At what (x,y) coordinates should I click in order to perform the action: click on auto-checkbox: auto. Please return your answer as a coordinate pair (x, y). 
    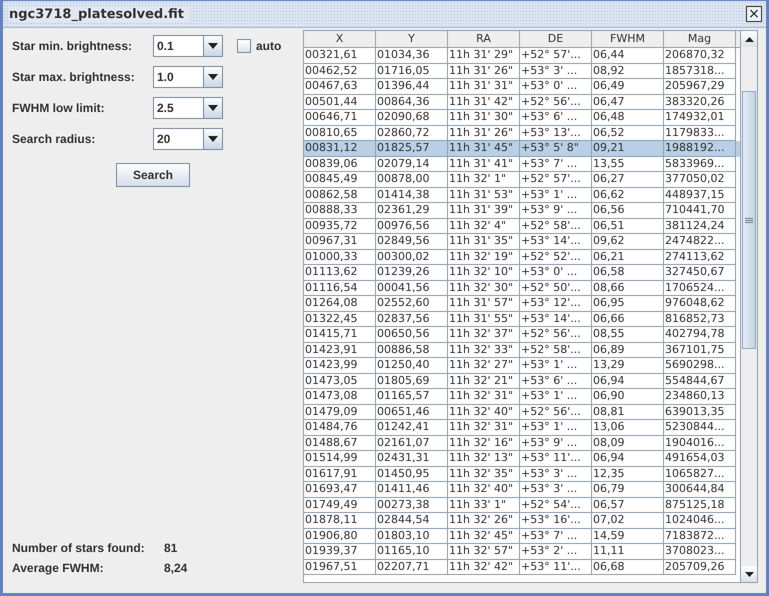
    Looking at the image, I should click on (259, 46).